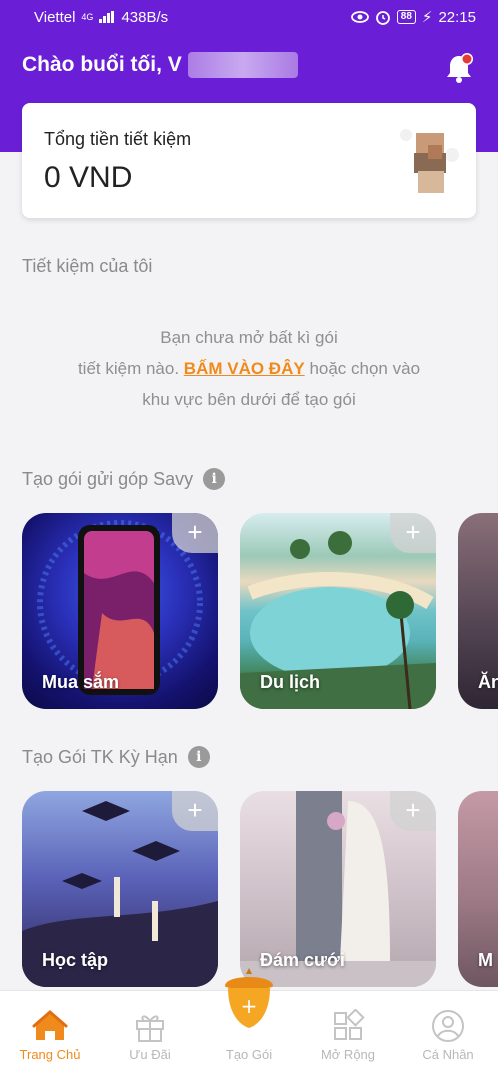 This screenshot has height=1080, width=498. Describe the element at coordinates (50, 1025) in the screenshot. I see `home-icon` at that location.